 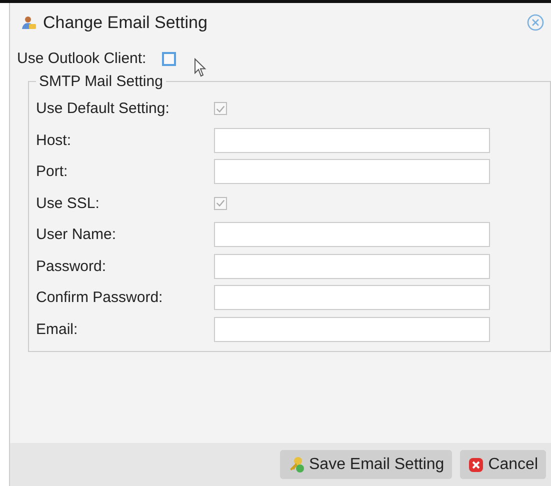 What do you see at coordinates (81, 58) in the screenshot?
I see `outlook-label: Use Outlook Client:` at bounding box center [81, 58].